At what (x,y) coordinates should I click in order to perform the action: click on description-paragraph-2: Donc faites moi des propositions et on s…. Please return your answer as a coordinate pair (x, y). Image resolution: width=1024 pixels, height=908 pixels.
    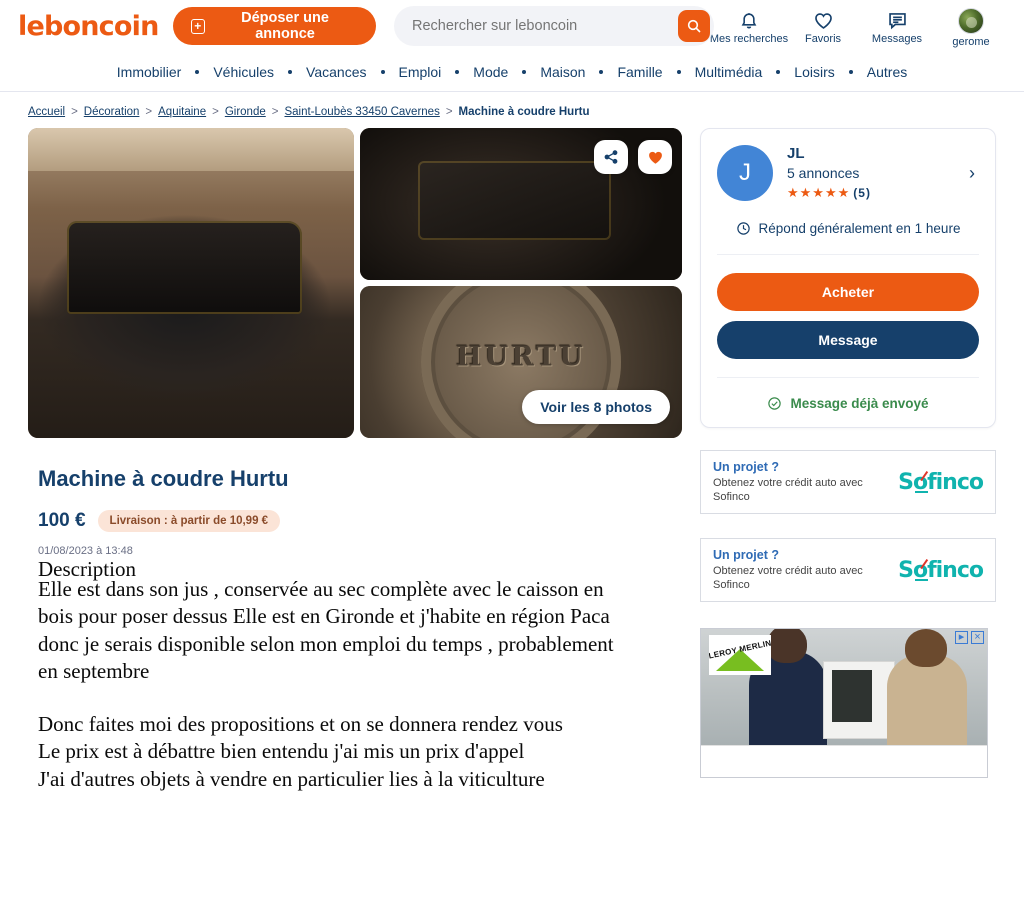
    Looking at the image, I should click on (300, 751).